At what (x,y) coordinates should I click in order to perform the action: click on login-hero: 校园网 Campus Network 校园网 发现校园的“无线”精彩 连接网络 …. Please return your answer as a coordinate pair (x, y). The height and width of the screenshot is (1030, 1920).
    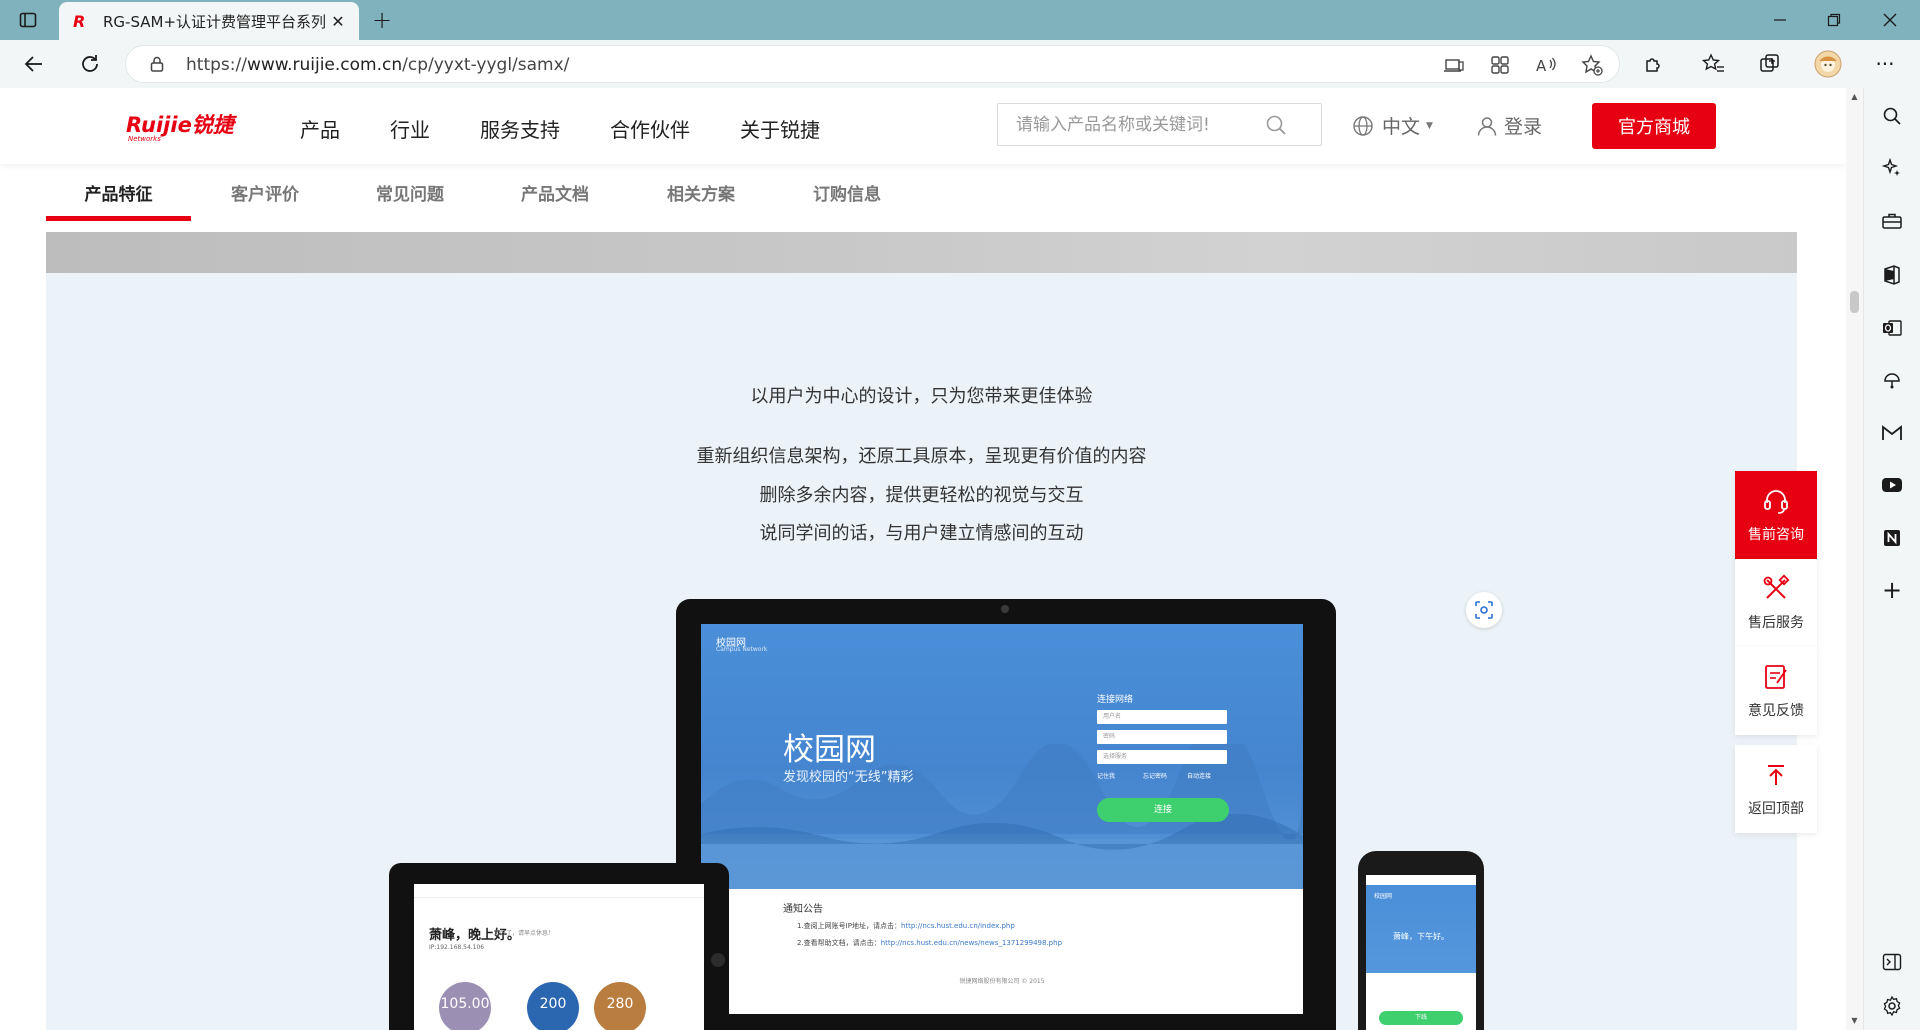
    Looking at the image, I should click on (1002, 756).